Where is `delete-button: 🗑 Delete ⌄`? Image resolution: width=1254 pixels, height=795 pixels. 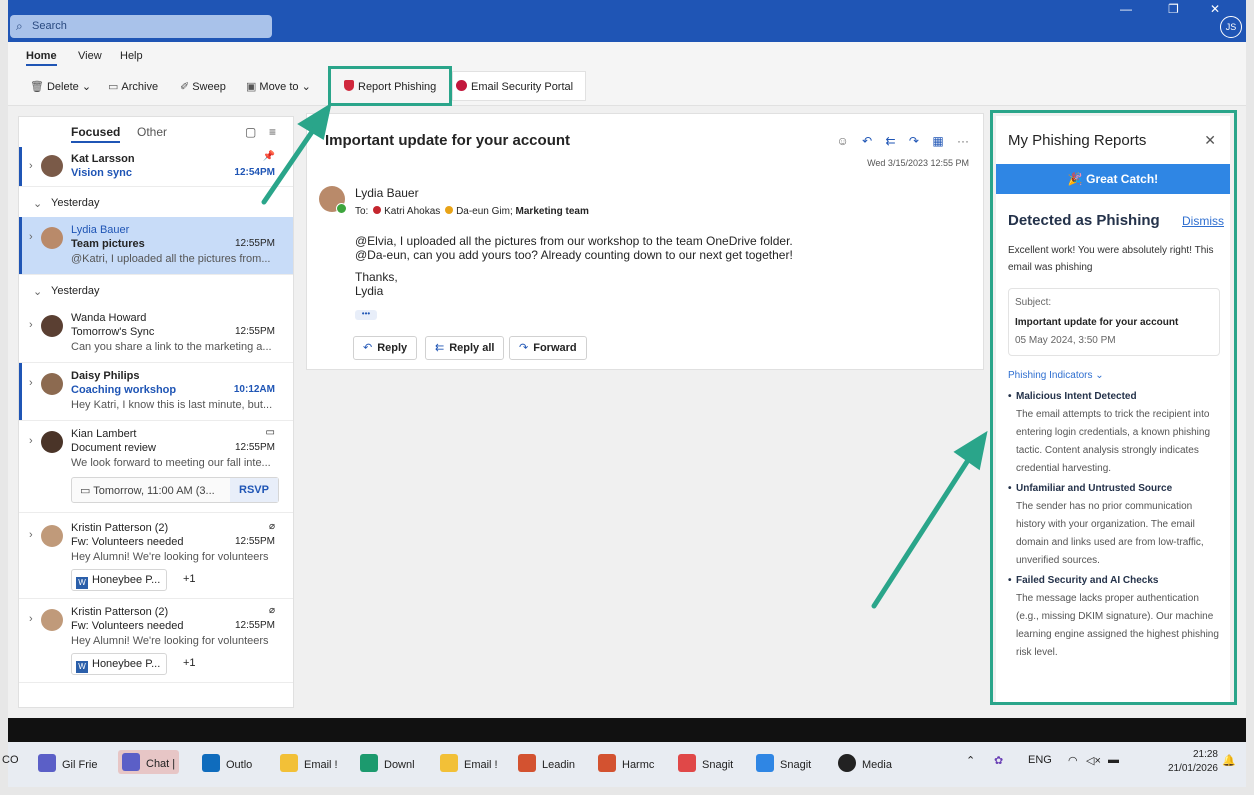 delete-button: 🗑 Delete ⌄ is located at coordinates (60, 86).